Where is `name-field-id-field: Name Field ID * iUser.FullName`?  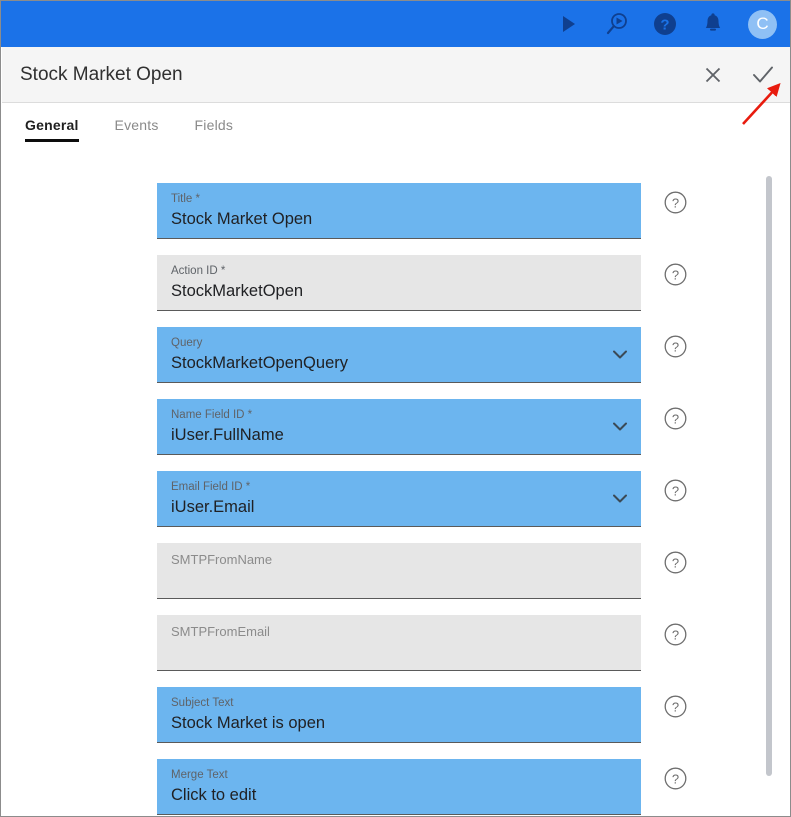 name-field-id-field: Name Field ID * iUser.FullName is located at coordinates (399, 427).